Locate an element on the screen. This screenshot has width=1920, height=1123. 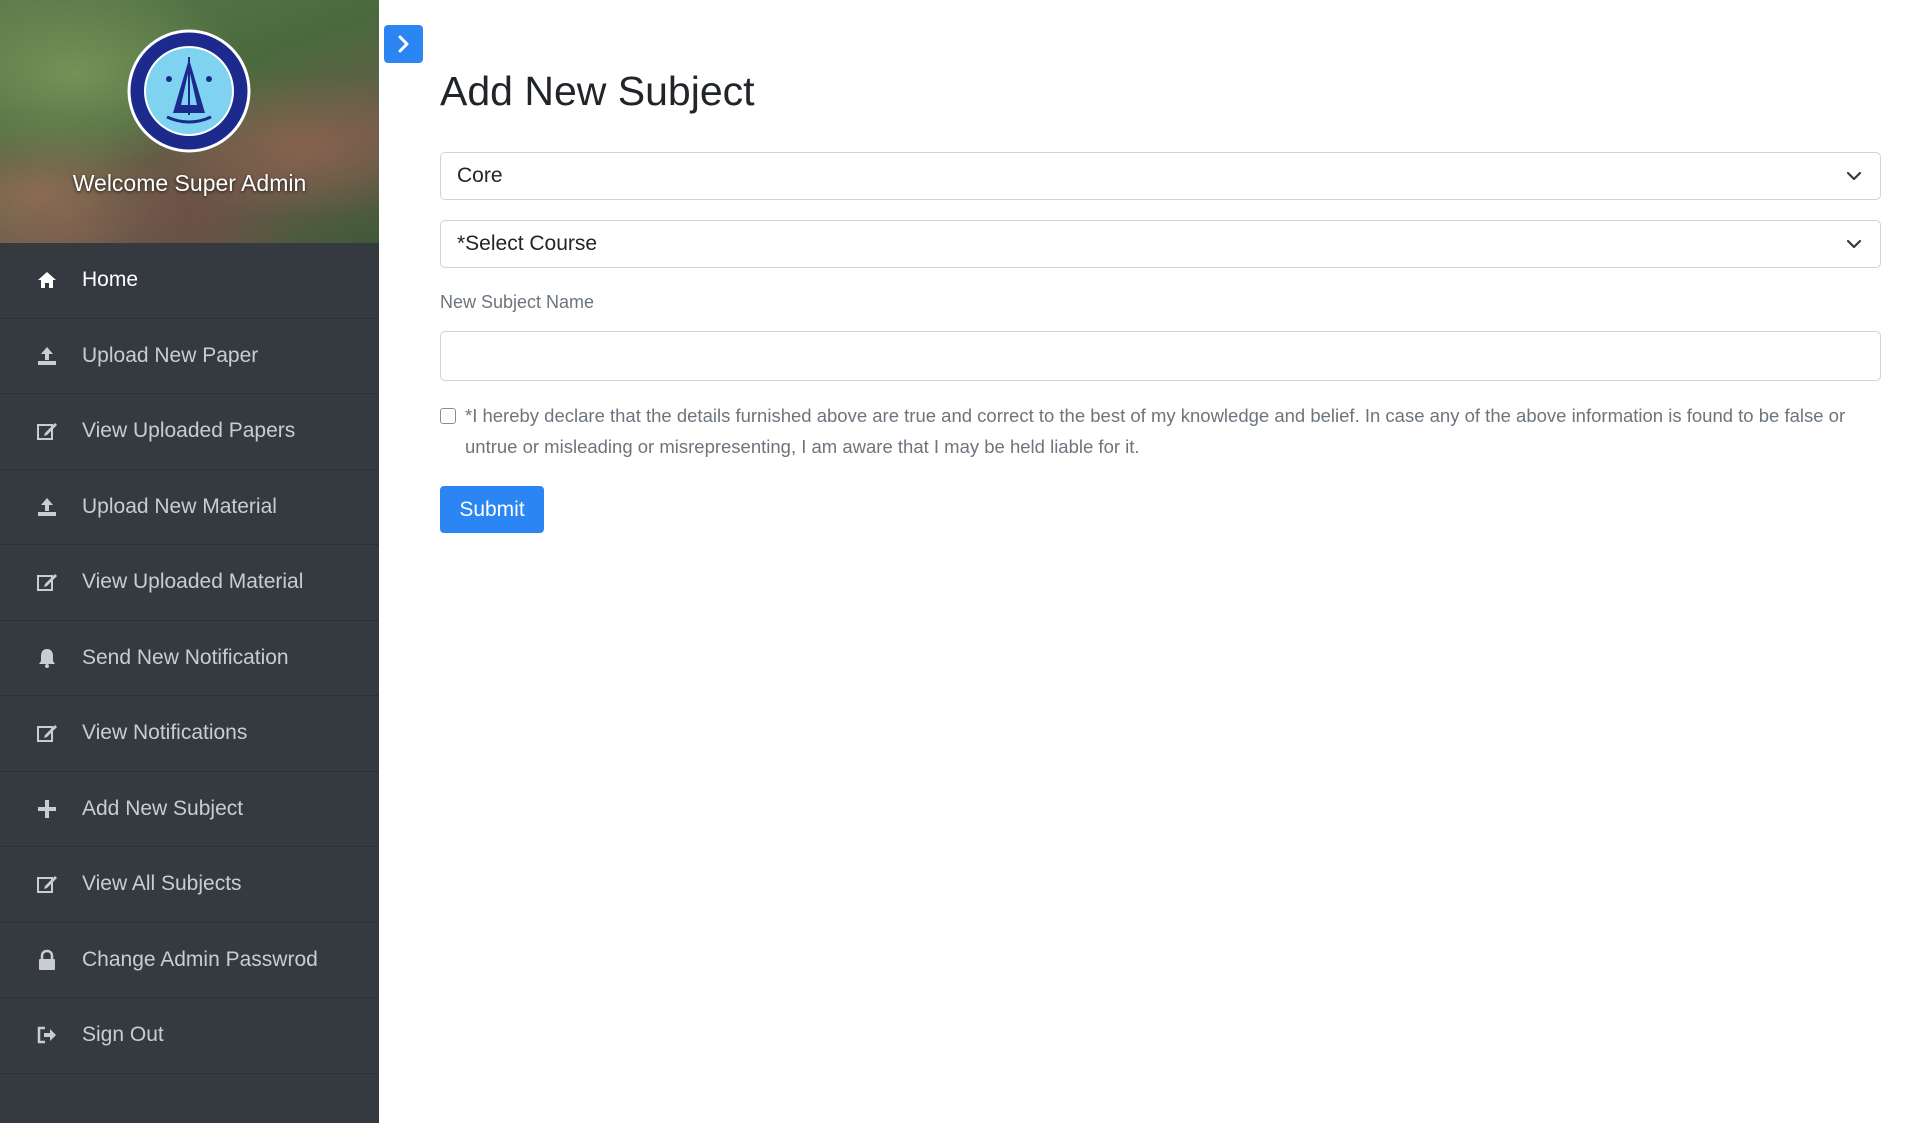
page-title: Add New Subject is located at coordinates (597, 91).